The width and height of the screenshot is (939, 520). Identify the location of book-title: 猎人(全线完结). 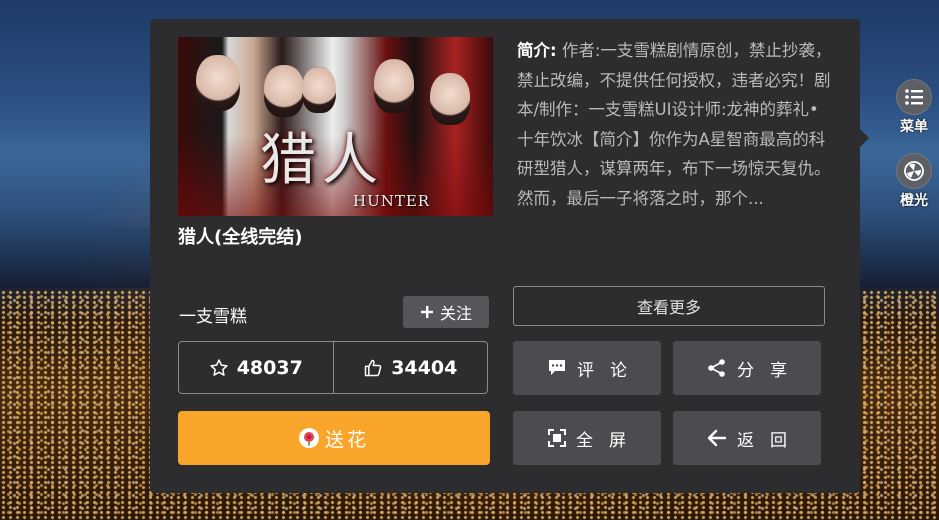
(240, 237).